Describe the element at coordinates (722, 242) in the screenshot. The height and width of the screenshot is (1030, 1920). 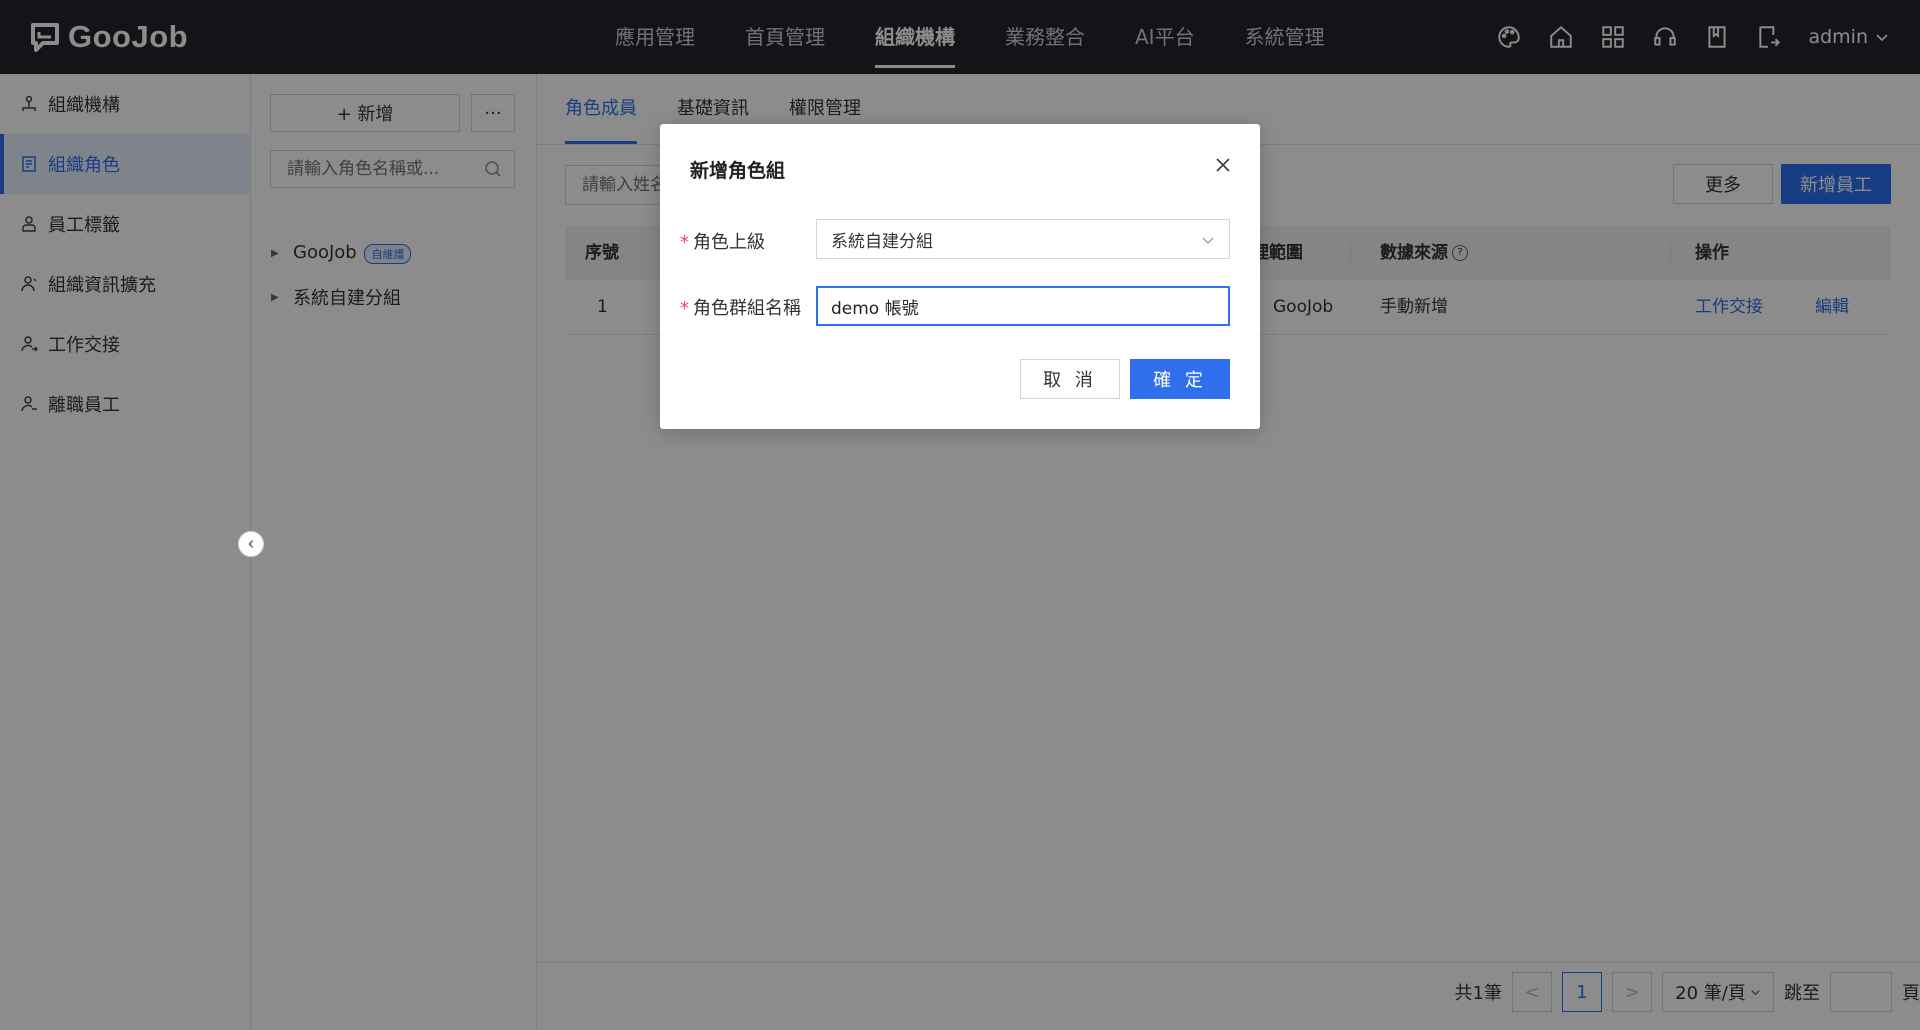
I see `parent-role-label: * 角色上級` at that location.